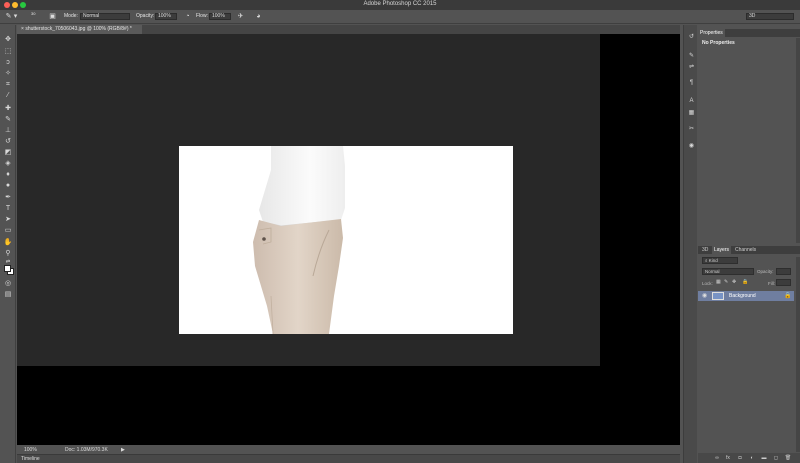 This screenshot has width=800, height=463. I want to click on stamp-icon: ⊥, so click(8, 130).